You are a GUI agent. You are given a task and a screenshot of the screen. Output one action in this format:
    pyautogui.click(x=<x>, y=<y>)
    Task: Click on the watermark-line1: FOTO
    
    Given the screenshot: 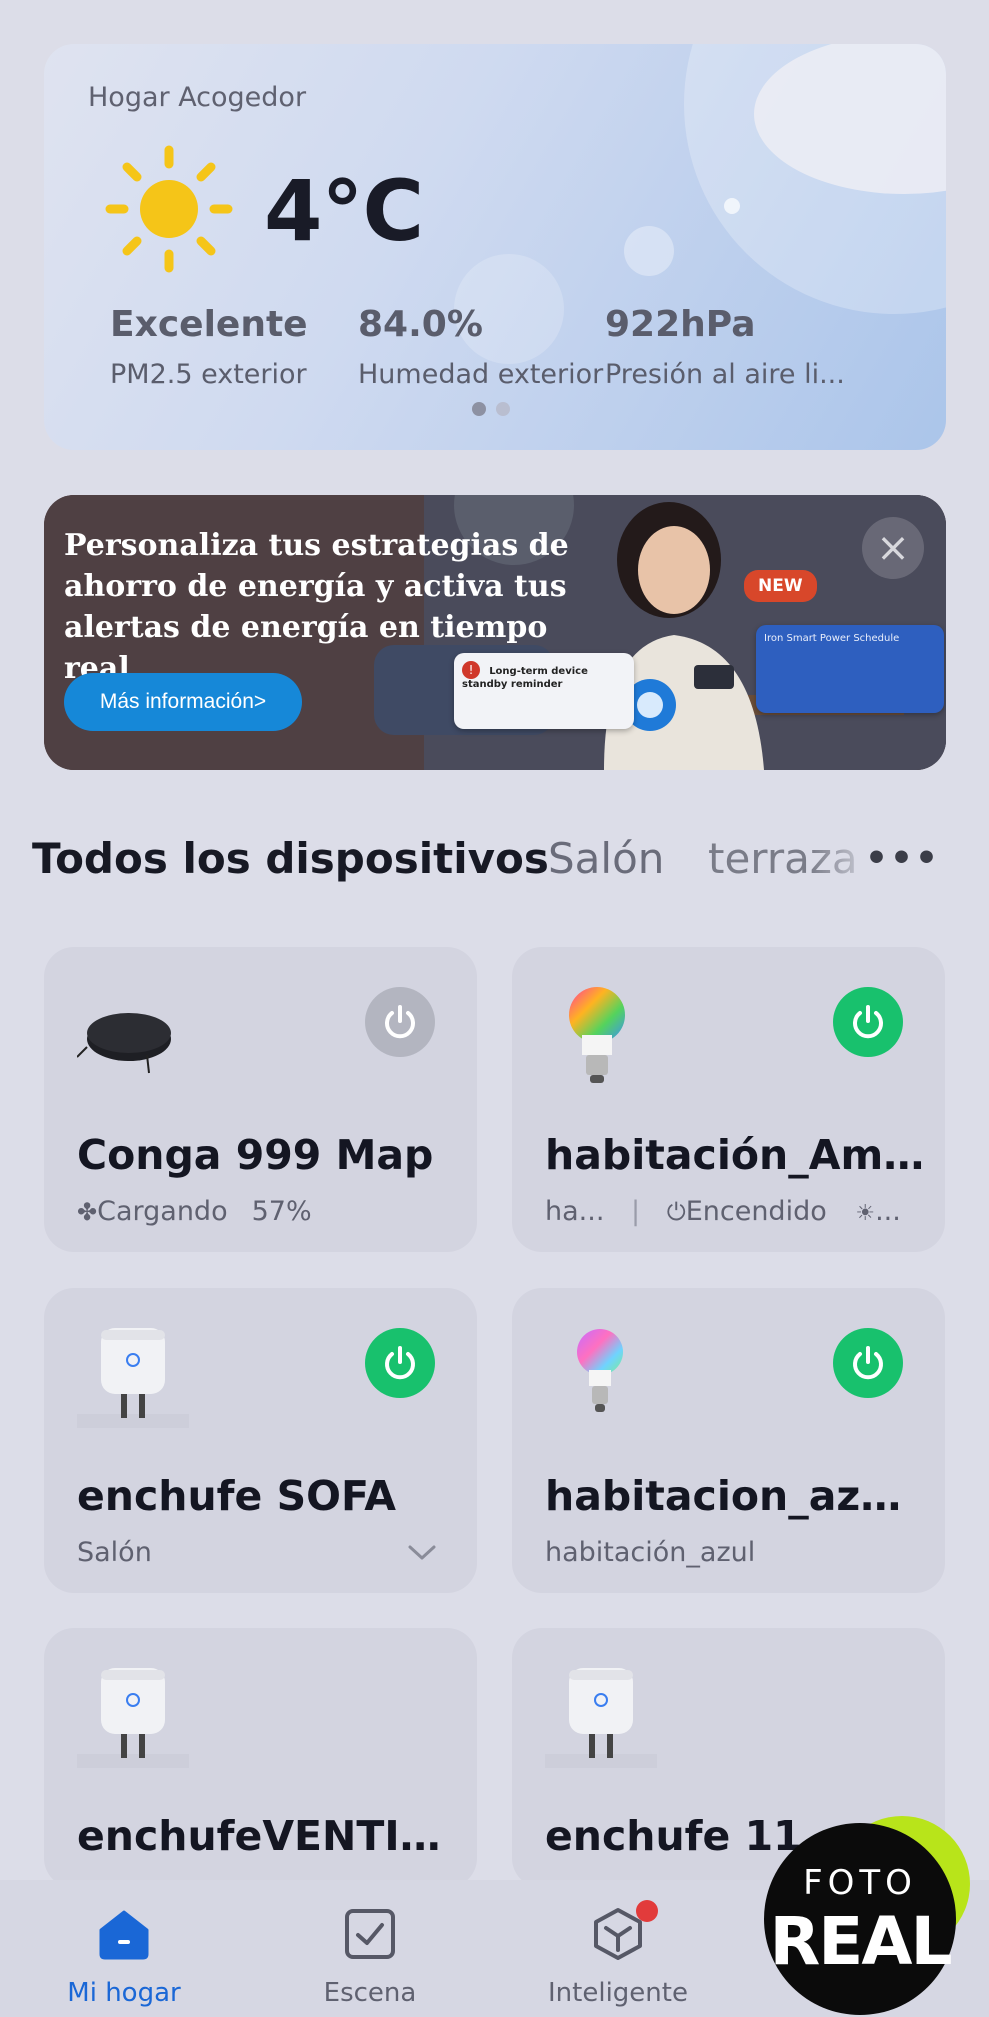 What is the action you would take?
    pyautogui.click(x=860, y=1883)
    